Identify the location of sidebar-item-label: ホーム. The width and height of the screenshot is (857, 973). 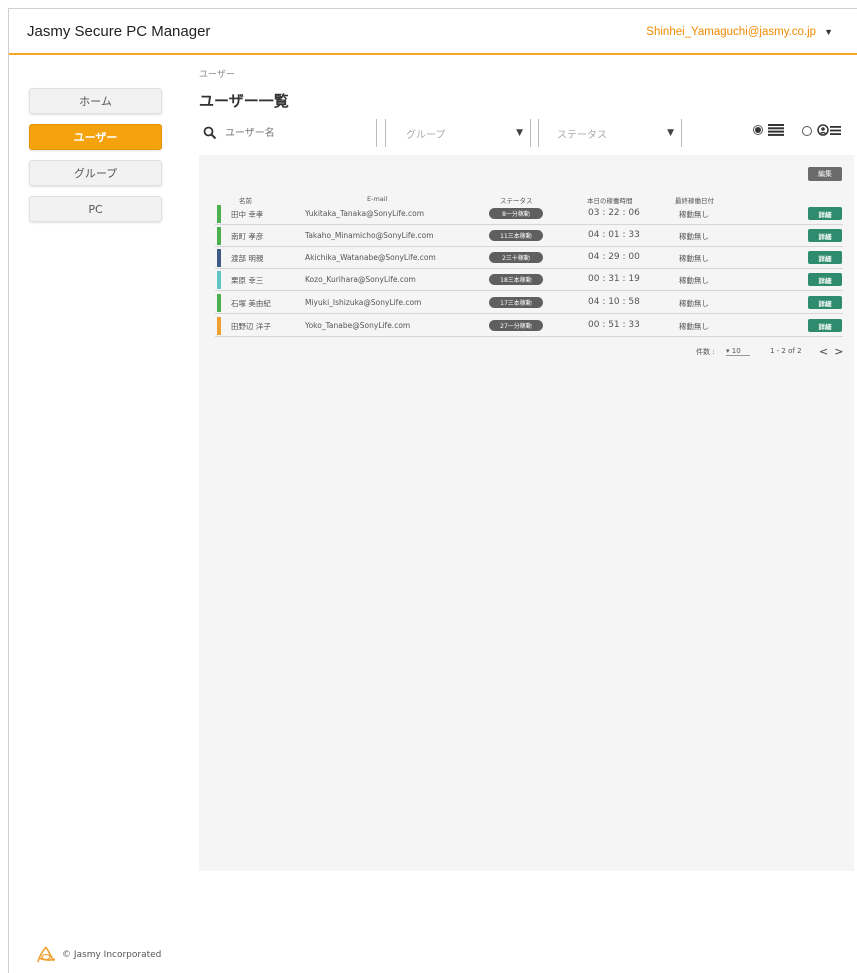
(95, 101).